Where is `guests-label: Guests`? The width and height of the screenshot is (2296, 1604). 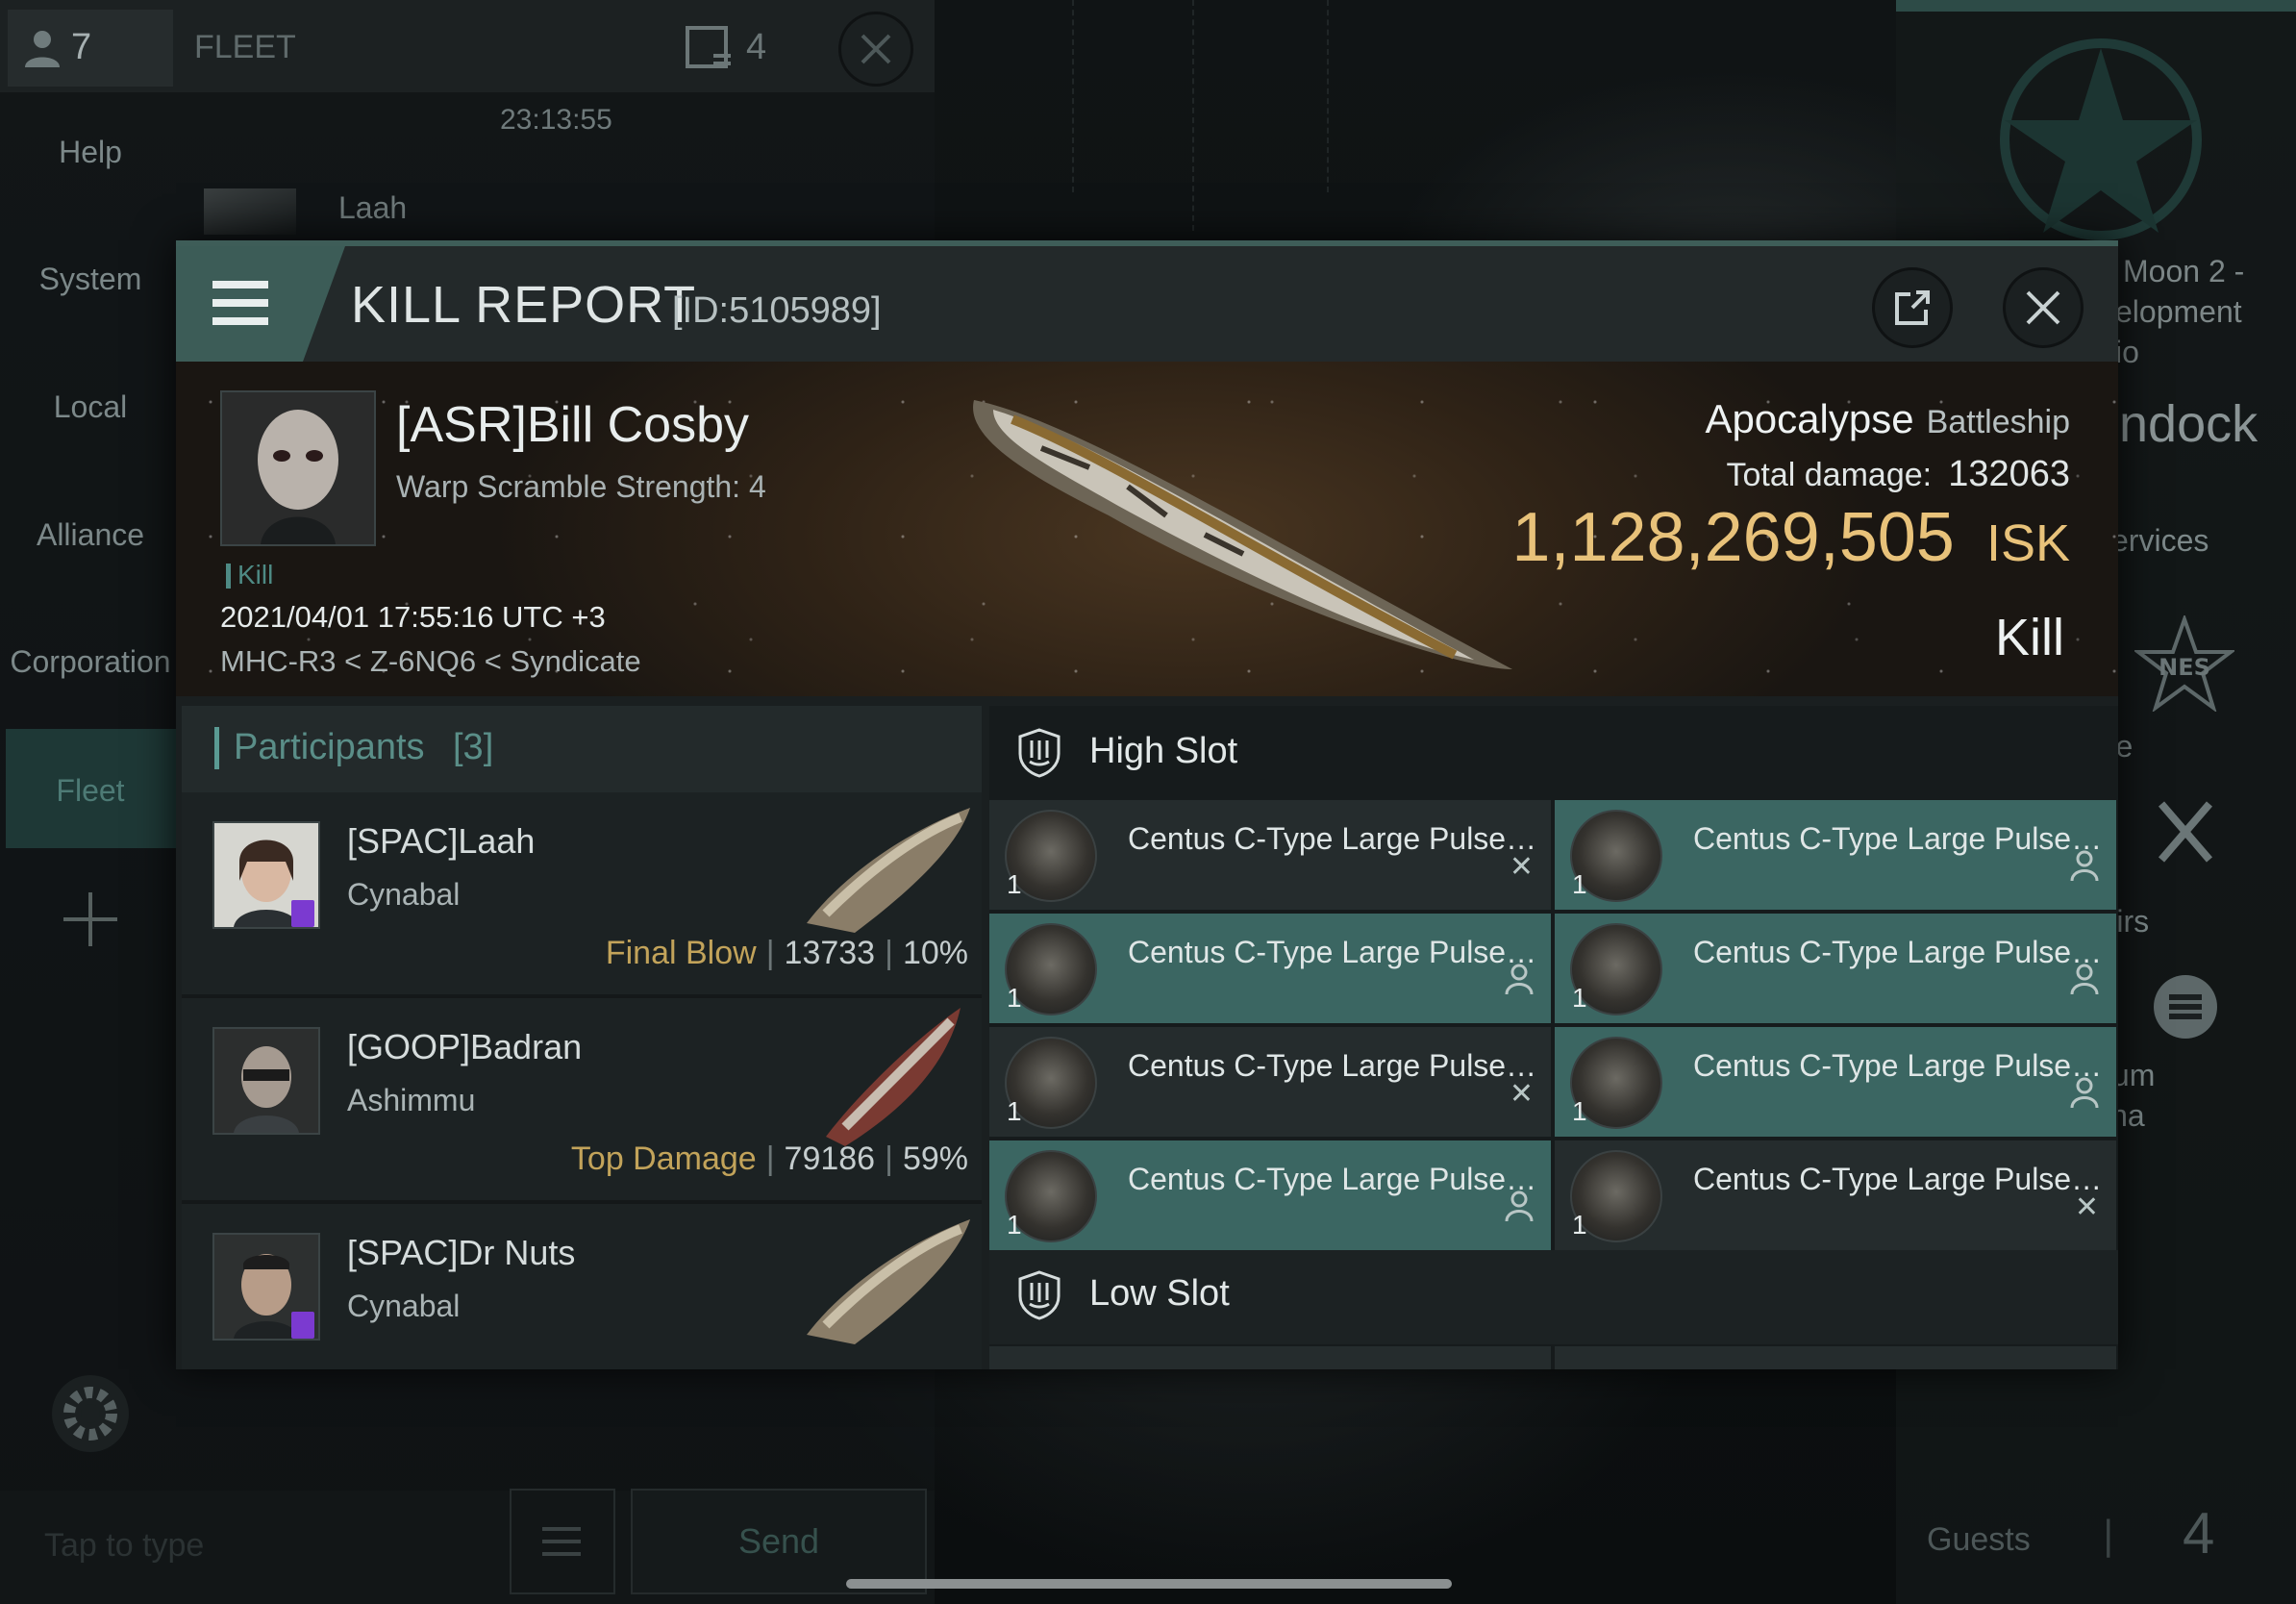 guests-label: Guests is located at coordinates (1979, 1540).